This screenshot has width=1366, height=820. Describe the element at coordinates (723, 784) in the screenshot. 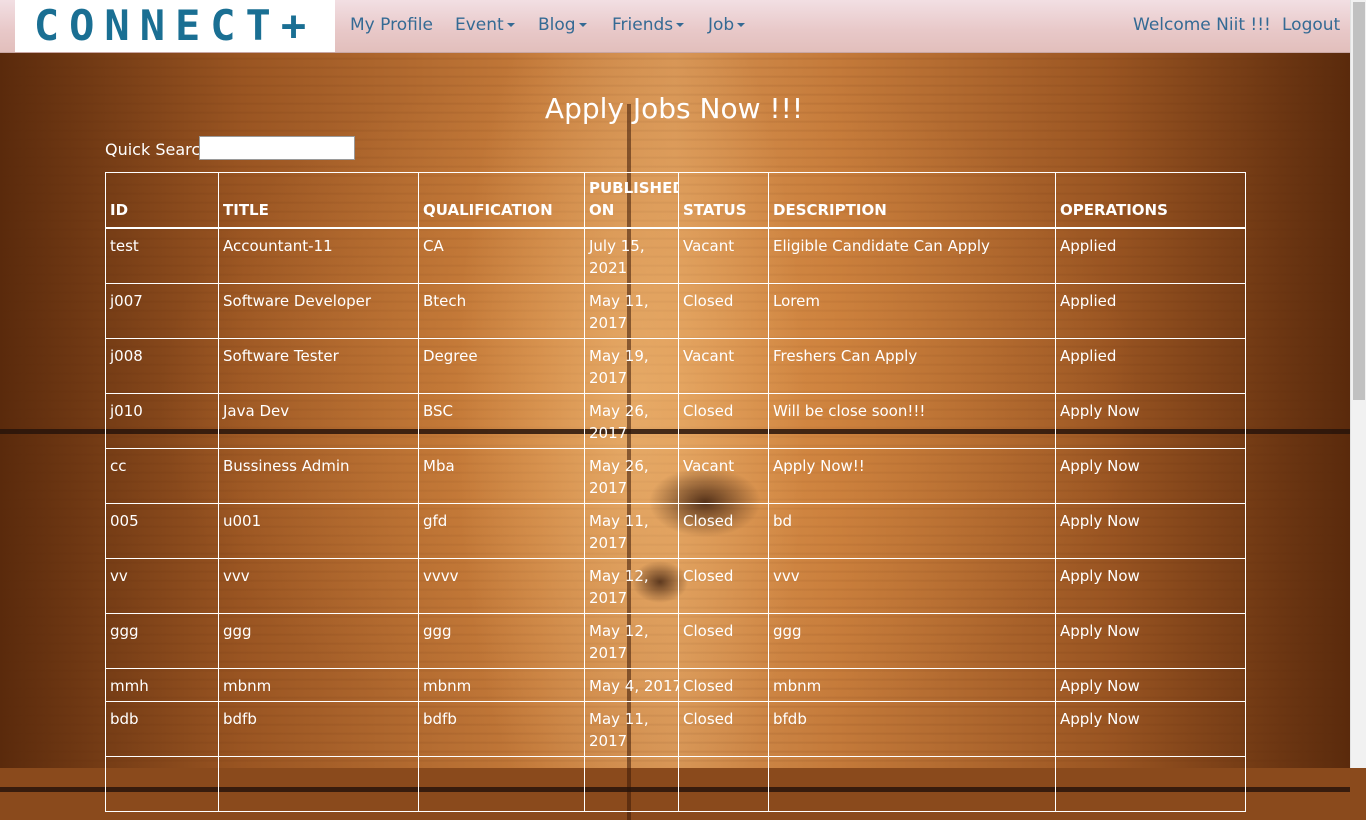

I see `cell-status` at that location.